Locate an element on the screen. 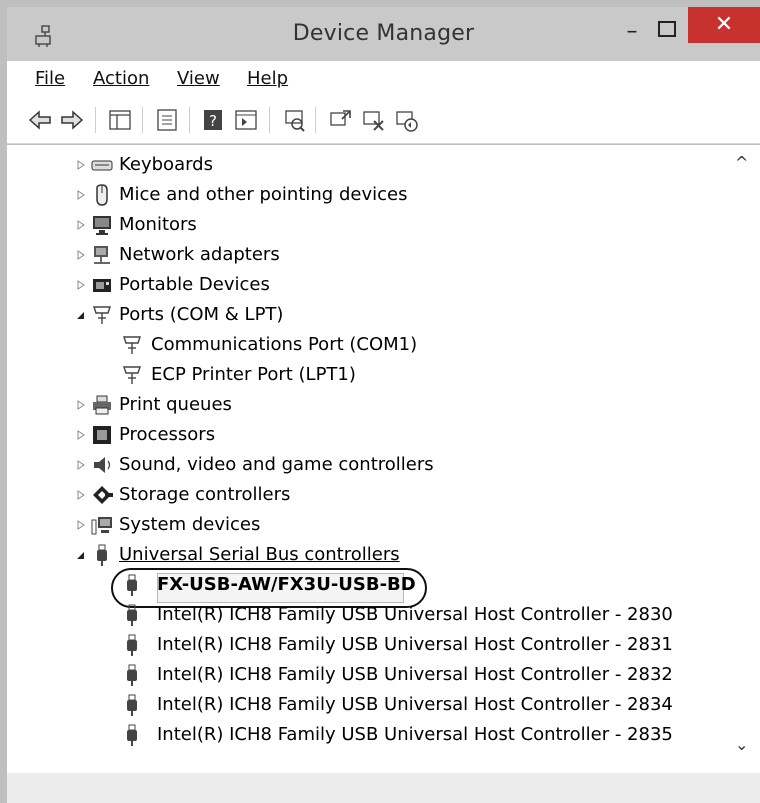  toolbar: ? is located at coordinates (383, 120).